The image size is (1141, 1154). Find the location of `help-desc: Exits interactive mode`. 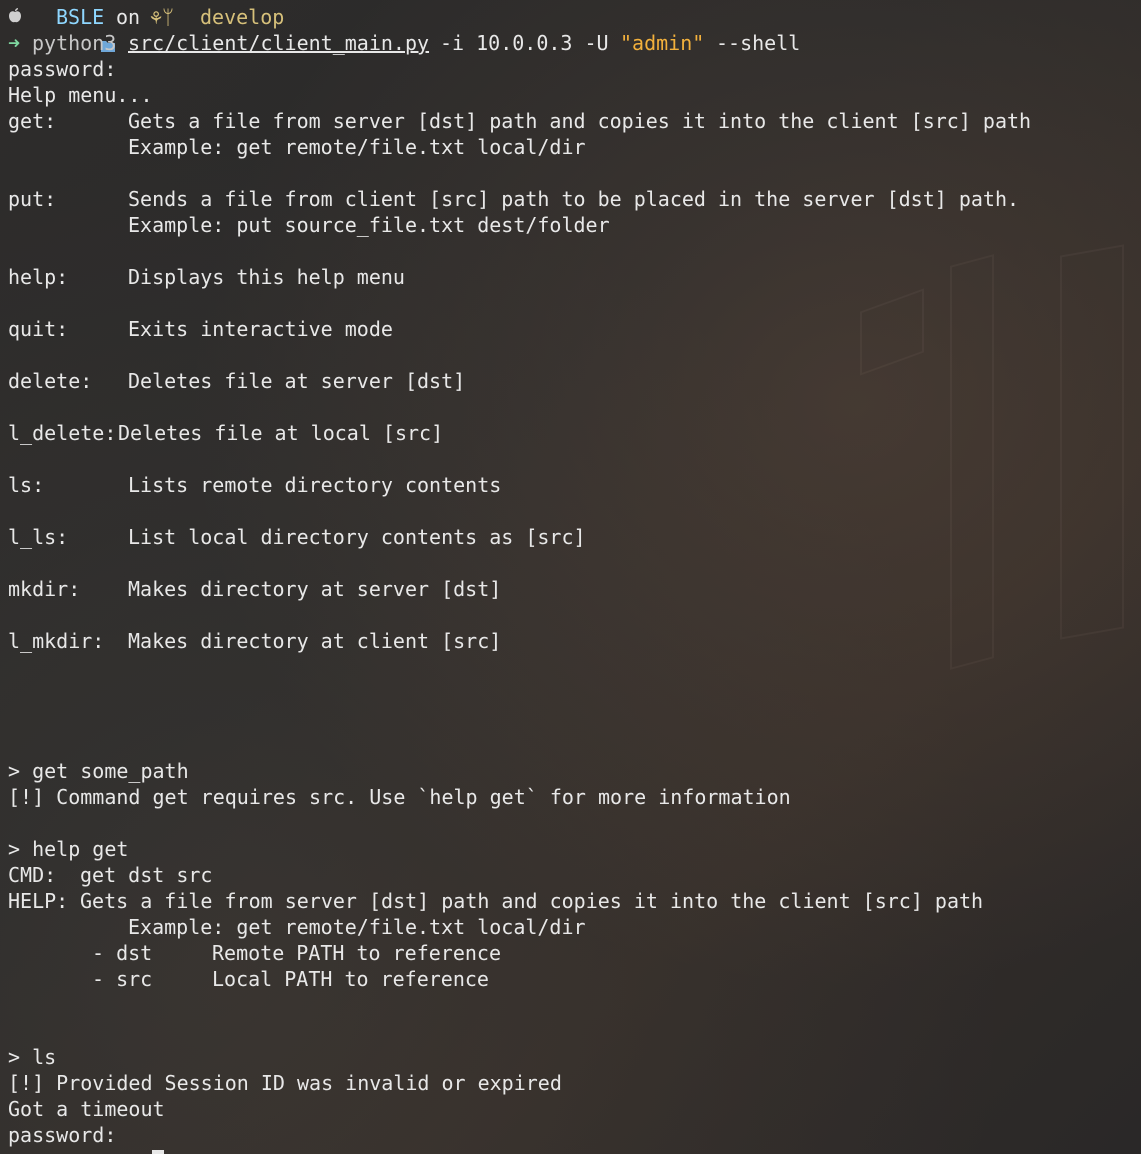

help-desc: Exits interactive mode is located at coordinates (260, 329).